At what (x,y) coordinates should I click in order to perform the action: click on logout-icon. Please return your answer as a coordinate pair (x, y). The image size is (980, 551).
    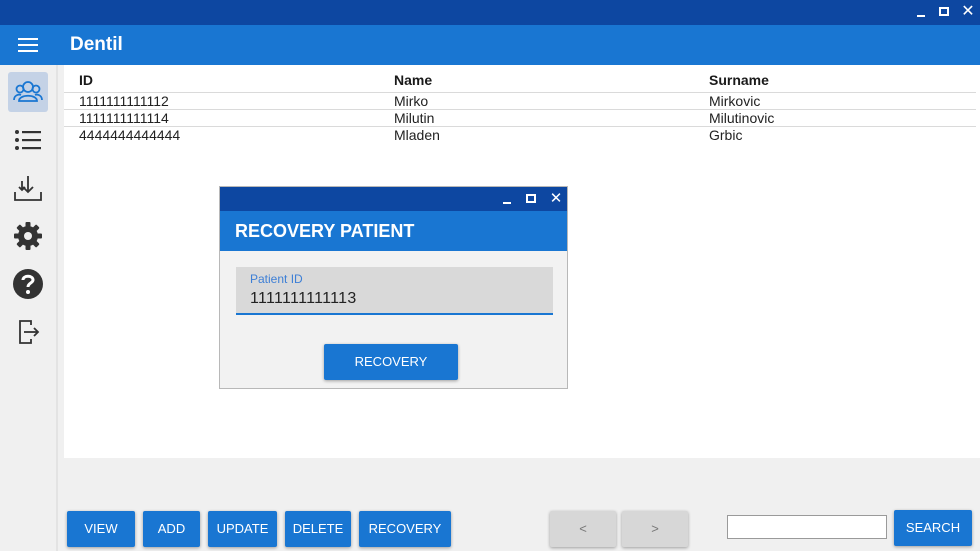
    Looking at the image, I should click on (29, 332).